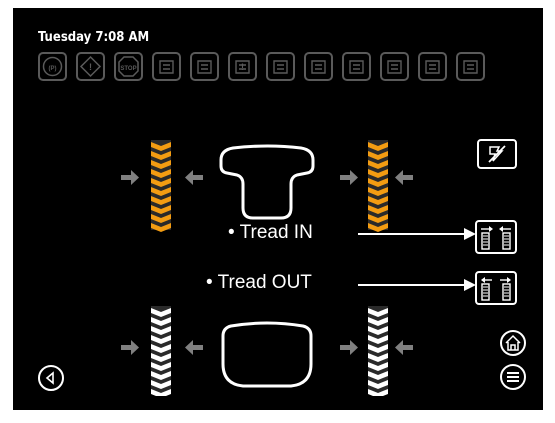 Image resolution: width=555 pixels, height=423 pixels. Describe the element at coordinates (412, 285) in the screenshot. I see `tread-out-pointer` at that location.